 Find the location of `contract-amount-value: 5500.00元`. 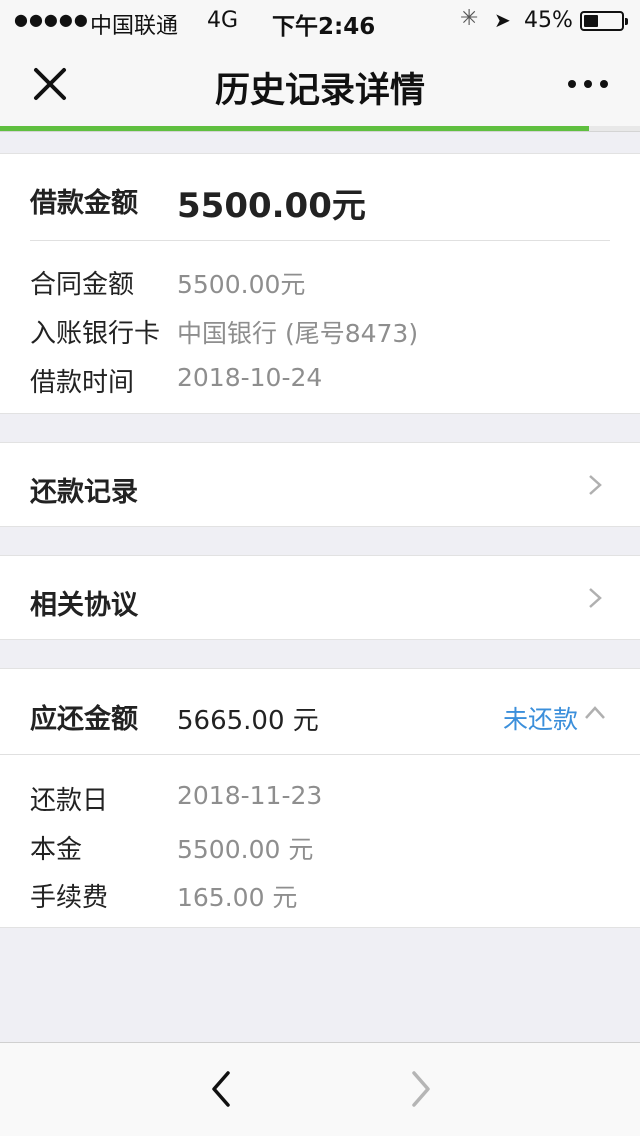

contract-amount-value: 5500.00元 is located at coordinates (241, 284).